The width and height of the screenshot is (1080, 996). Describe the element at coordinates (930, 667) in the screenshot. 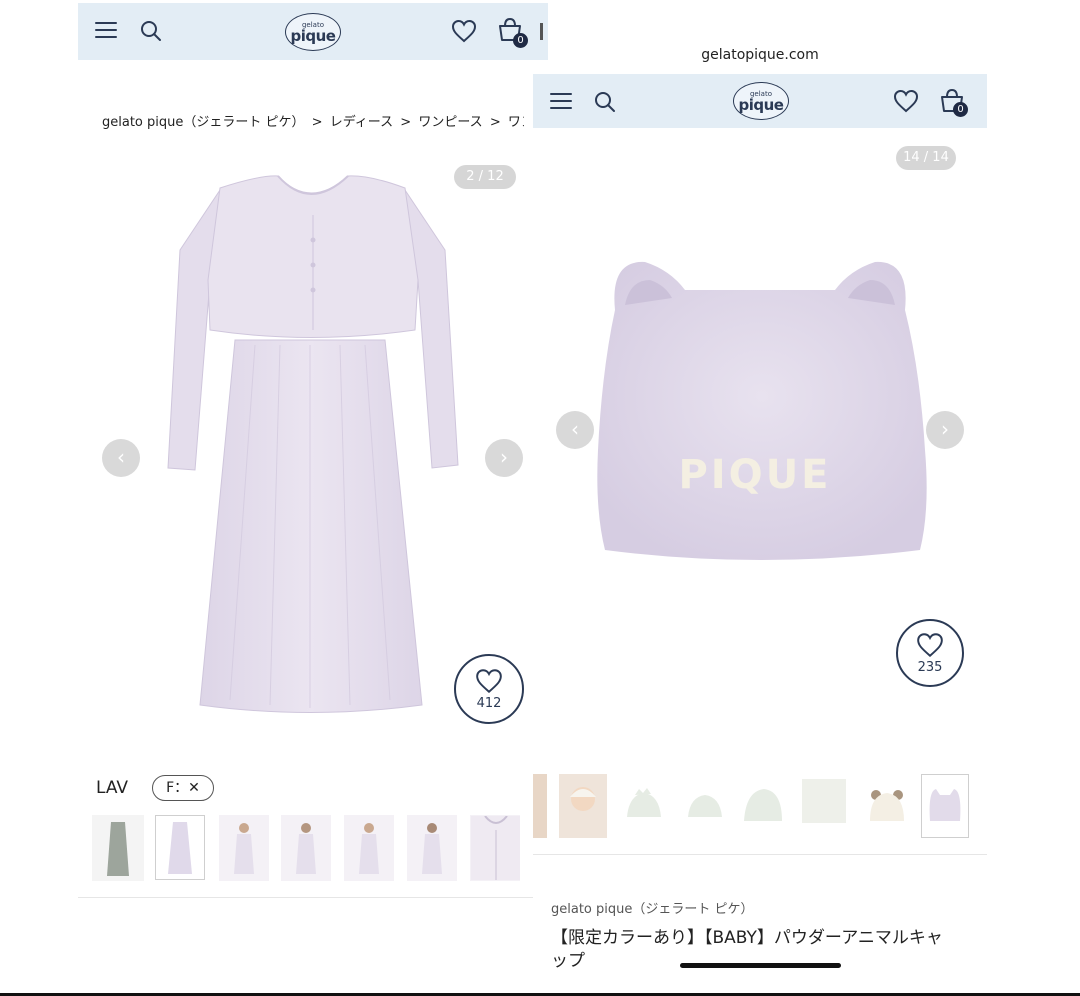

I see `favorite-count: 235` at that location.